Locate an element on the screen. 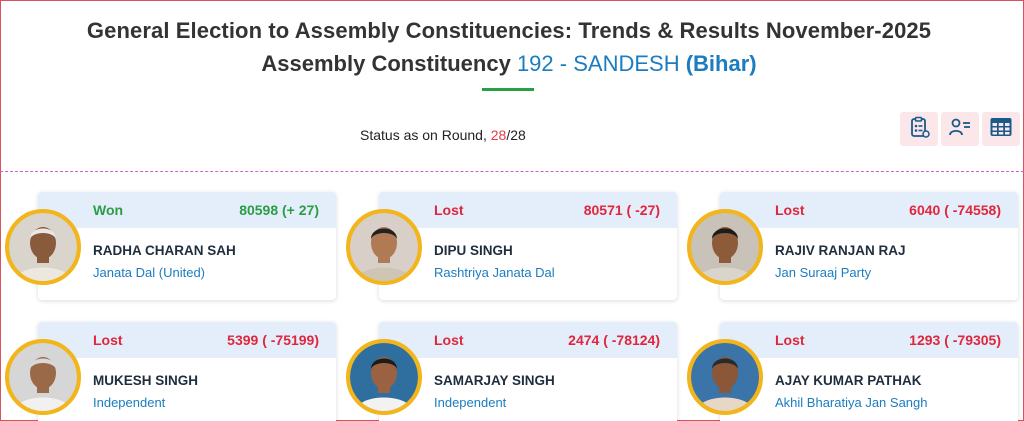 This screenshot has height=421, width=1024. vote-count: 80571 ( -27) is located at coordinates (621, 210).